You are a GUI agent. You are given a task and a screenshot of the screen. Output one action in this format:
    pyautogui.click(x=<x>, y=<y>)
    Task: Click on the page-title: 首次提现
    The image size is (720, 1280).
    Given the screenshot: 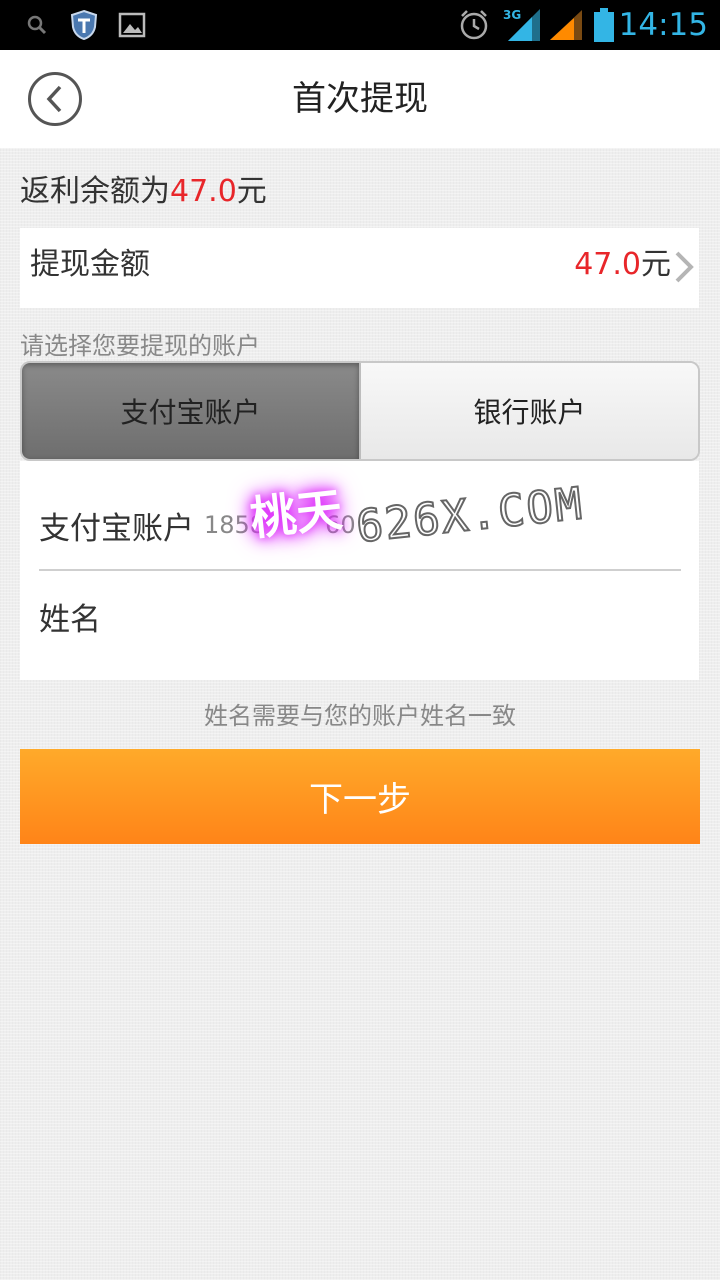 What is the action you would take?
    pyautogui.click(x=360, y=99)
    